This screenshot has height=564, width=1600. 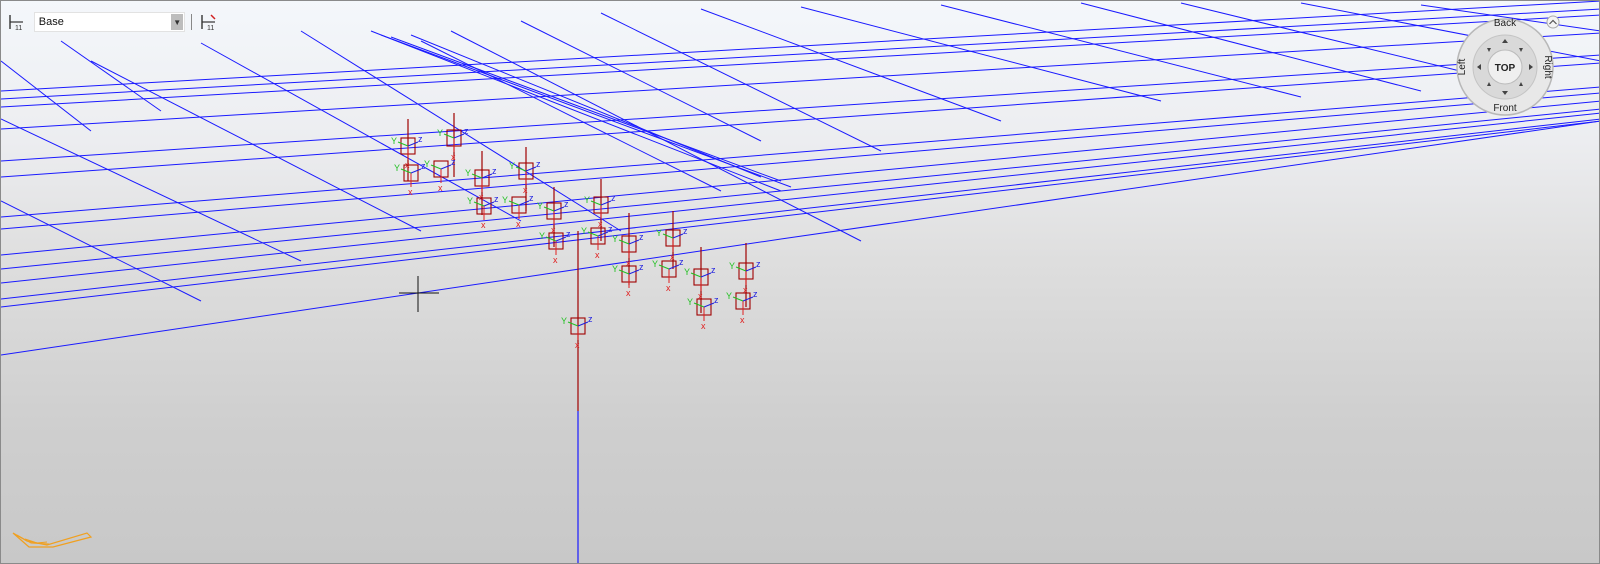 I want to click on chevron-up-icon, so click(x=1553, y=22).